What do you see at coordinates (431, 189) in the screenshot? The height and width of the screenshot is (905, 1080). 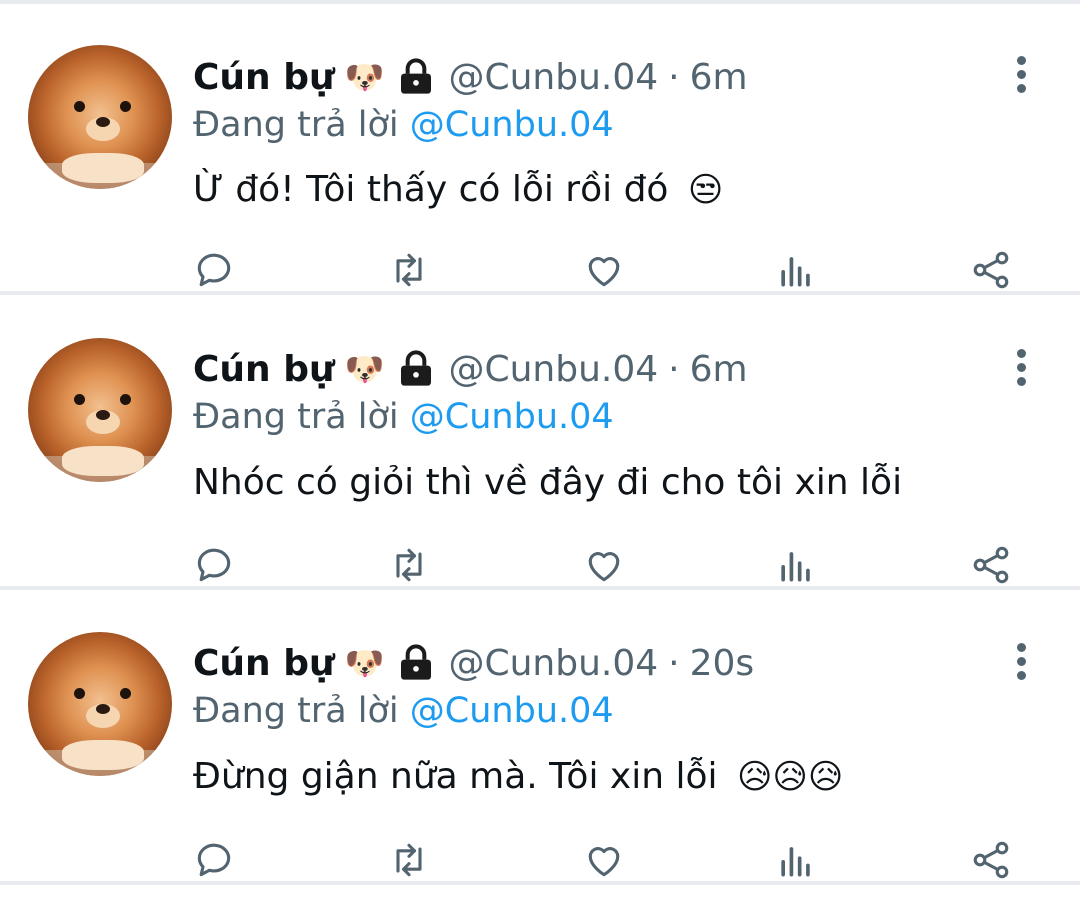 I see `tweet-text-body: Ừ đó! Tôi thấy có lỗi rồi đó` at bounding box center [431, 189].